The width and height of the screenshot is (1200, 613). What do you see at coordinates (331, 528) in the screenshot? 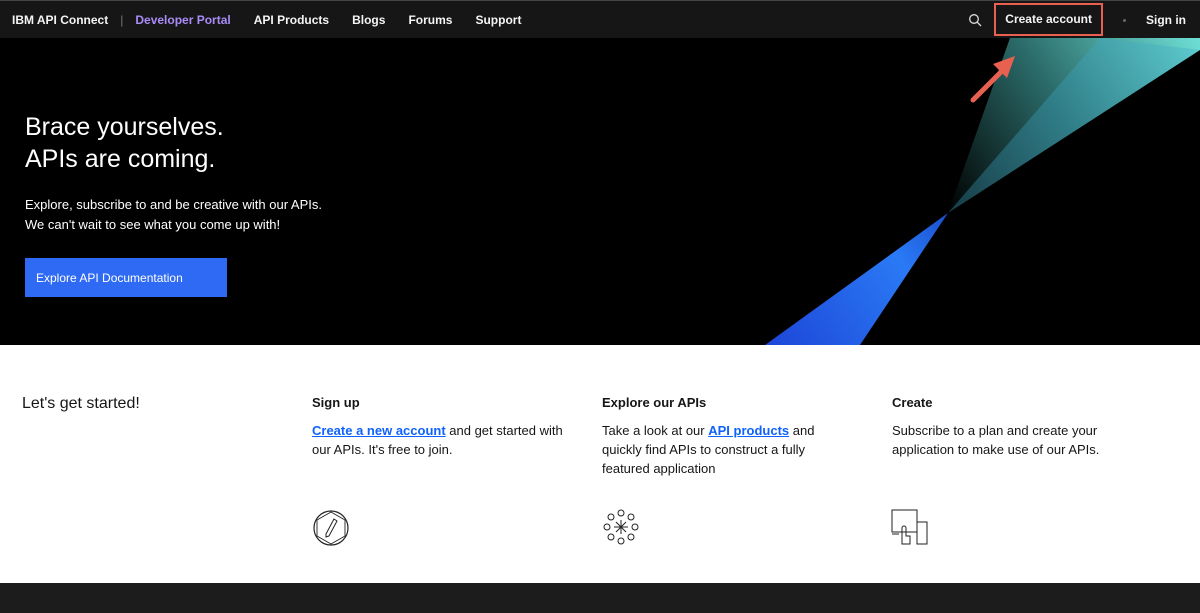
I see `pencil-badge-icon` at bounding box center [331, 528].